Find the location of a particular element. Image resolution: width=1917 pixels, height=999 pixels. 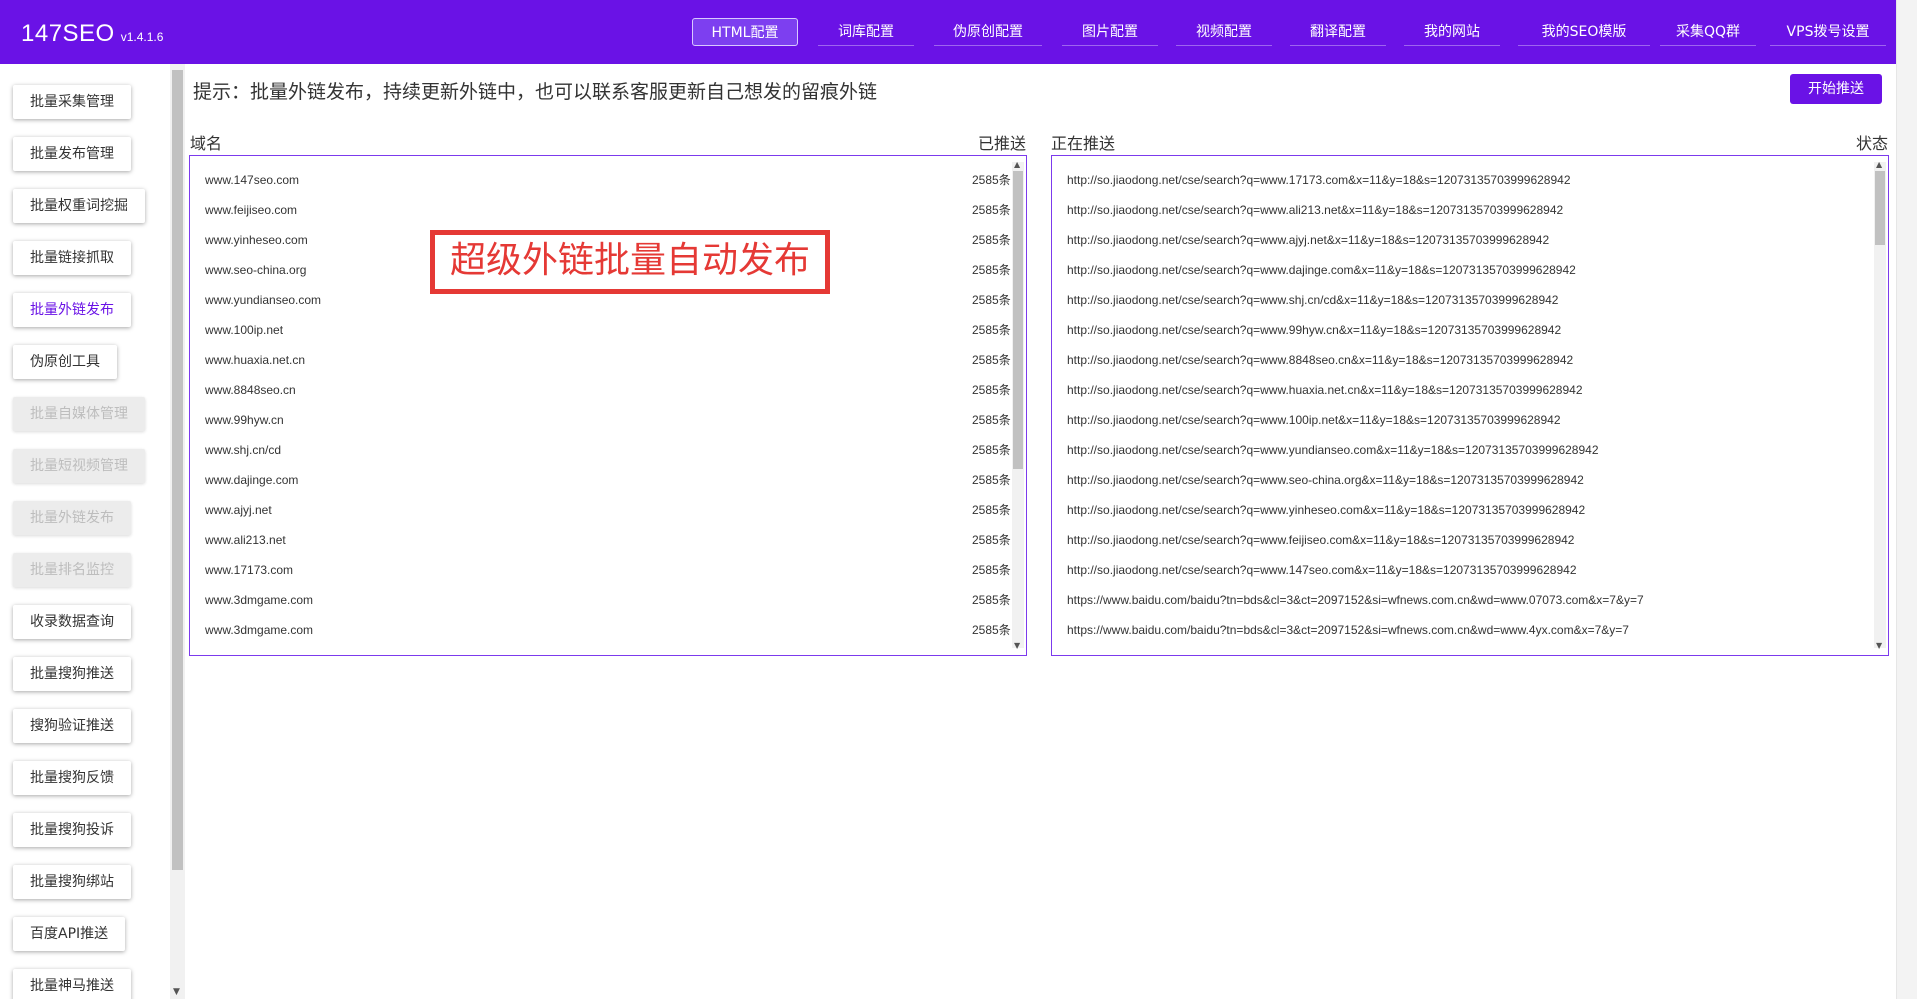

sidebar-item-sogou-bind-site: 批量搜狗绑站 is located at coordinates (72, 882).